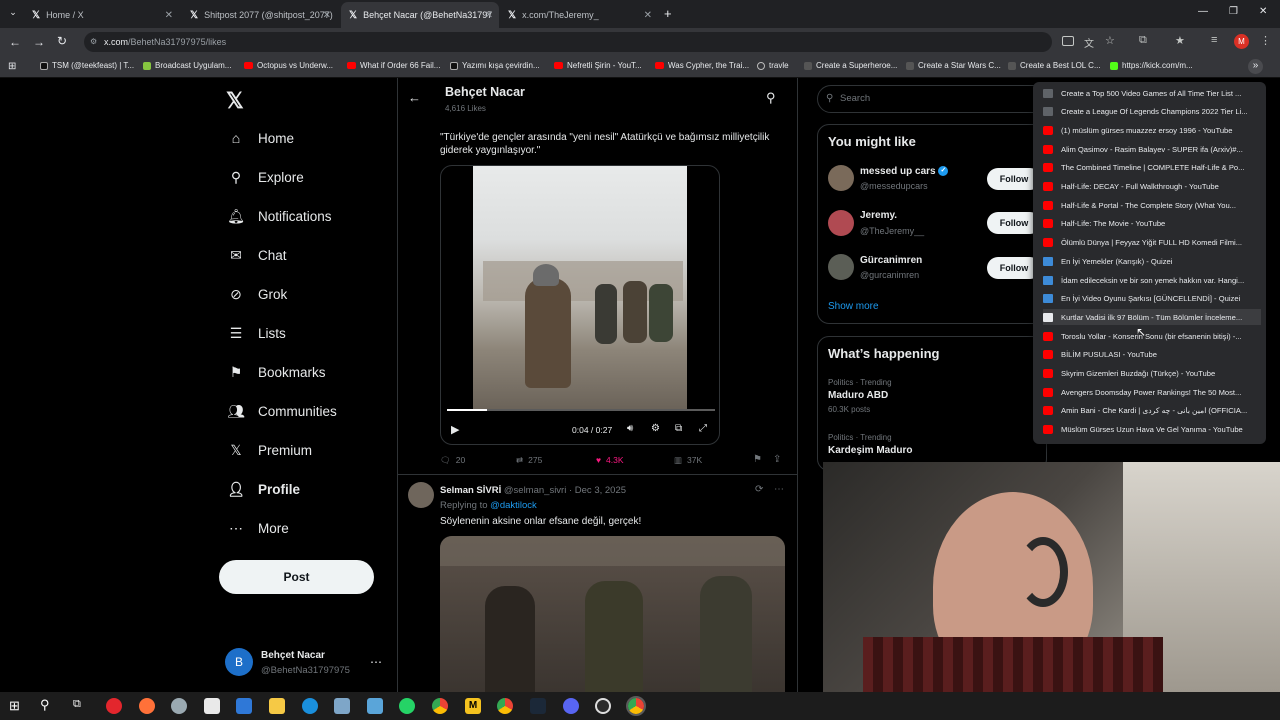 The image size is (1280, 720). What do you see at coordinates (270, 450) in the screenshot?
I see `nav-premium: 𝕏 Premium` at bounding box center [270, 450].